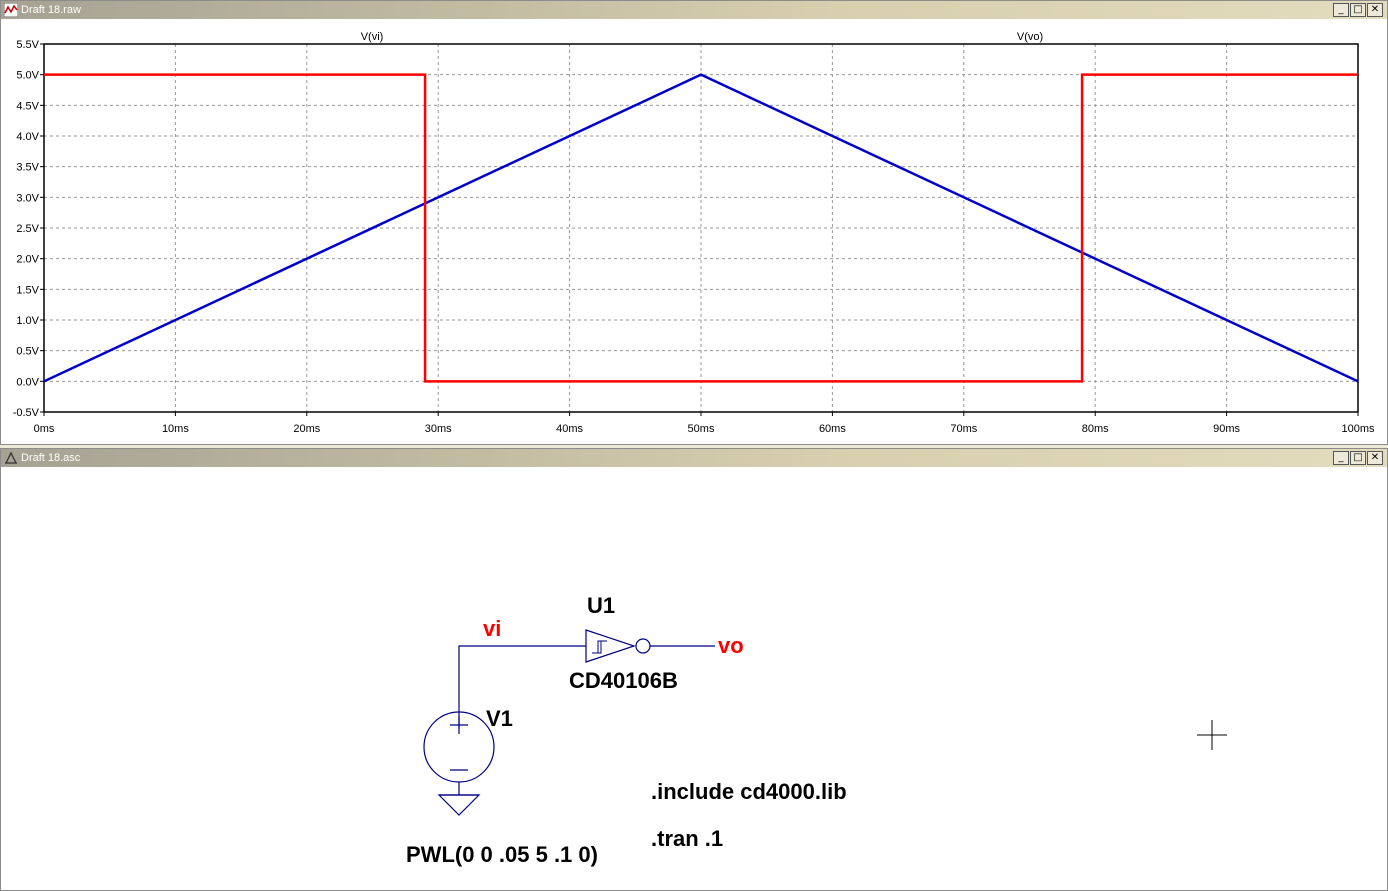  Describe the element at coordinates (601, 605) in the screenshot. I see `u1-ref-label: U1` at that location.